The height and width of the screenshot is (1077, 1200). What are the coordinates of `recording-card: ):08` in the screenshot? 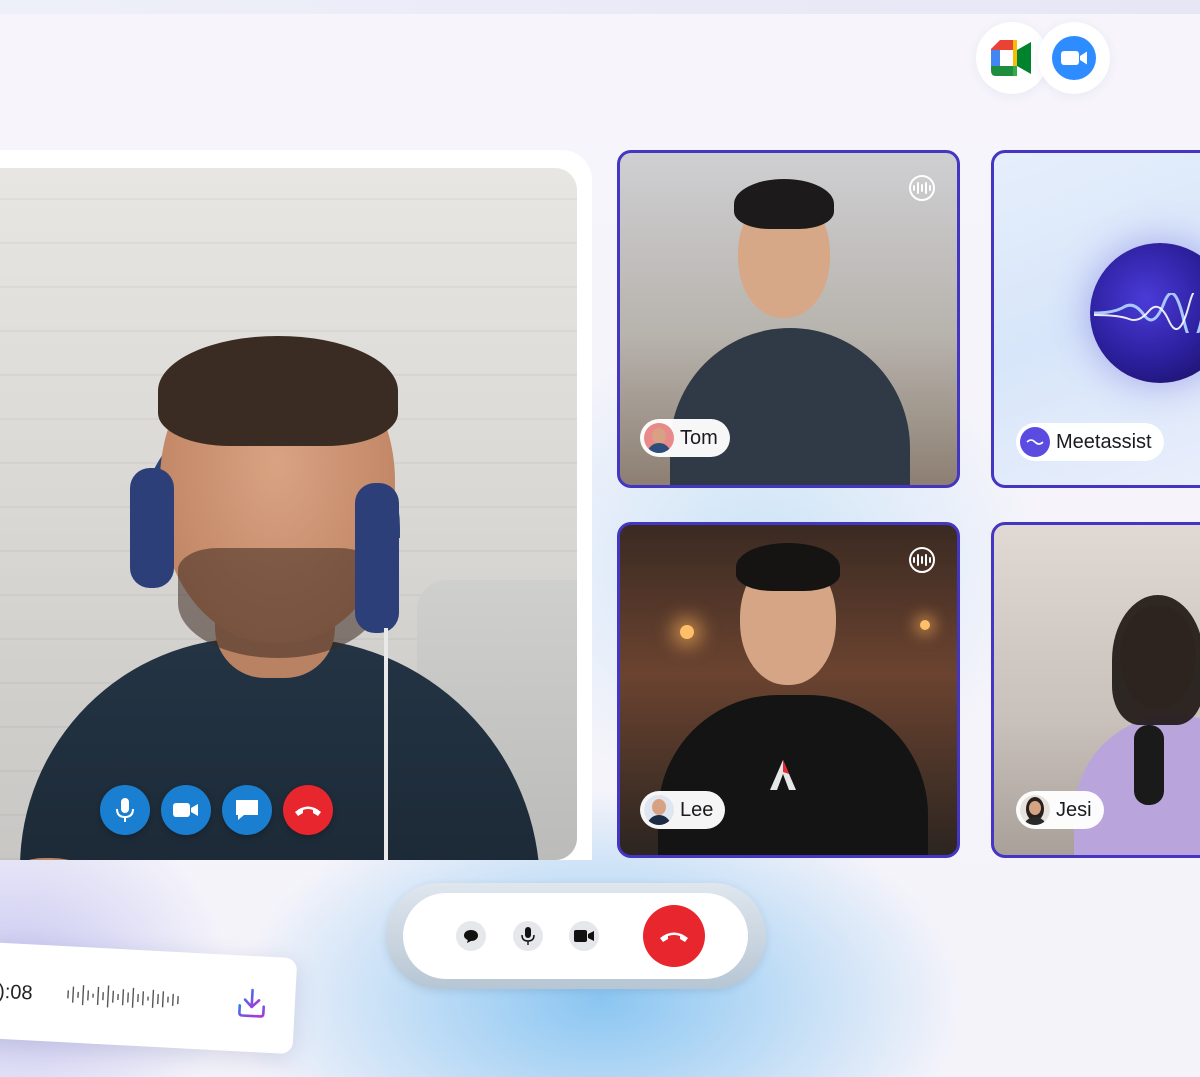 It's located at (149, 998).